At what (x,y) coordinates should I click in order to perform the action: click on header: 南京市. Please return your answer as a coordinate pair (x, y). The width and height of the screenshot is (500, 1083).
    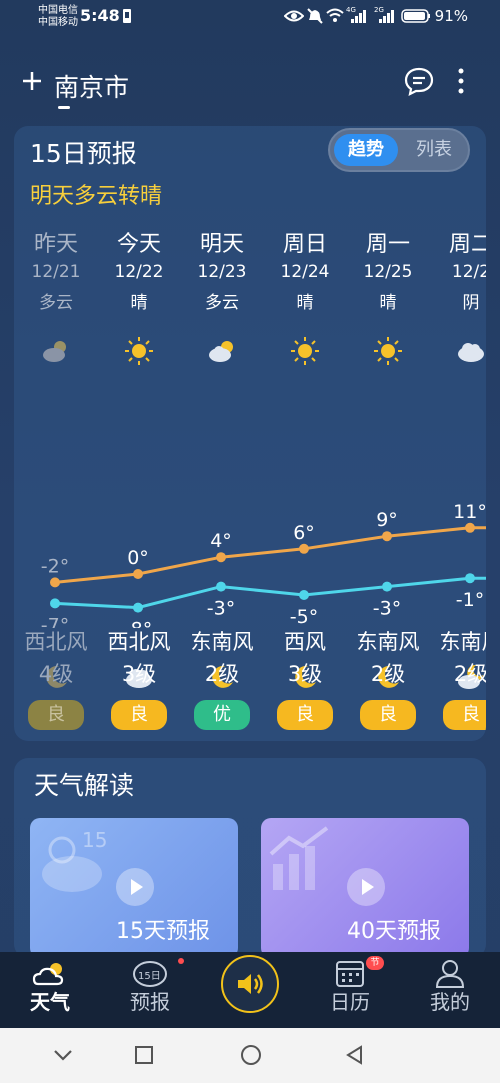
    Looking at the image, I should click on (250, 88).